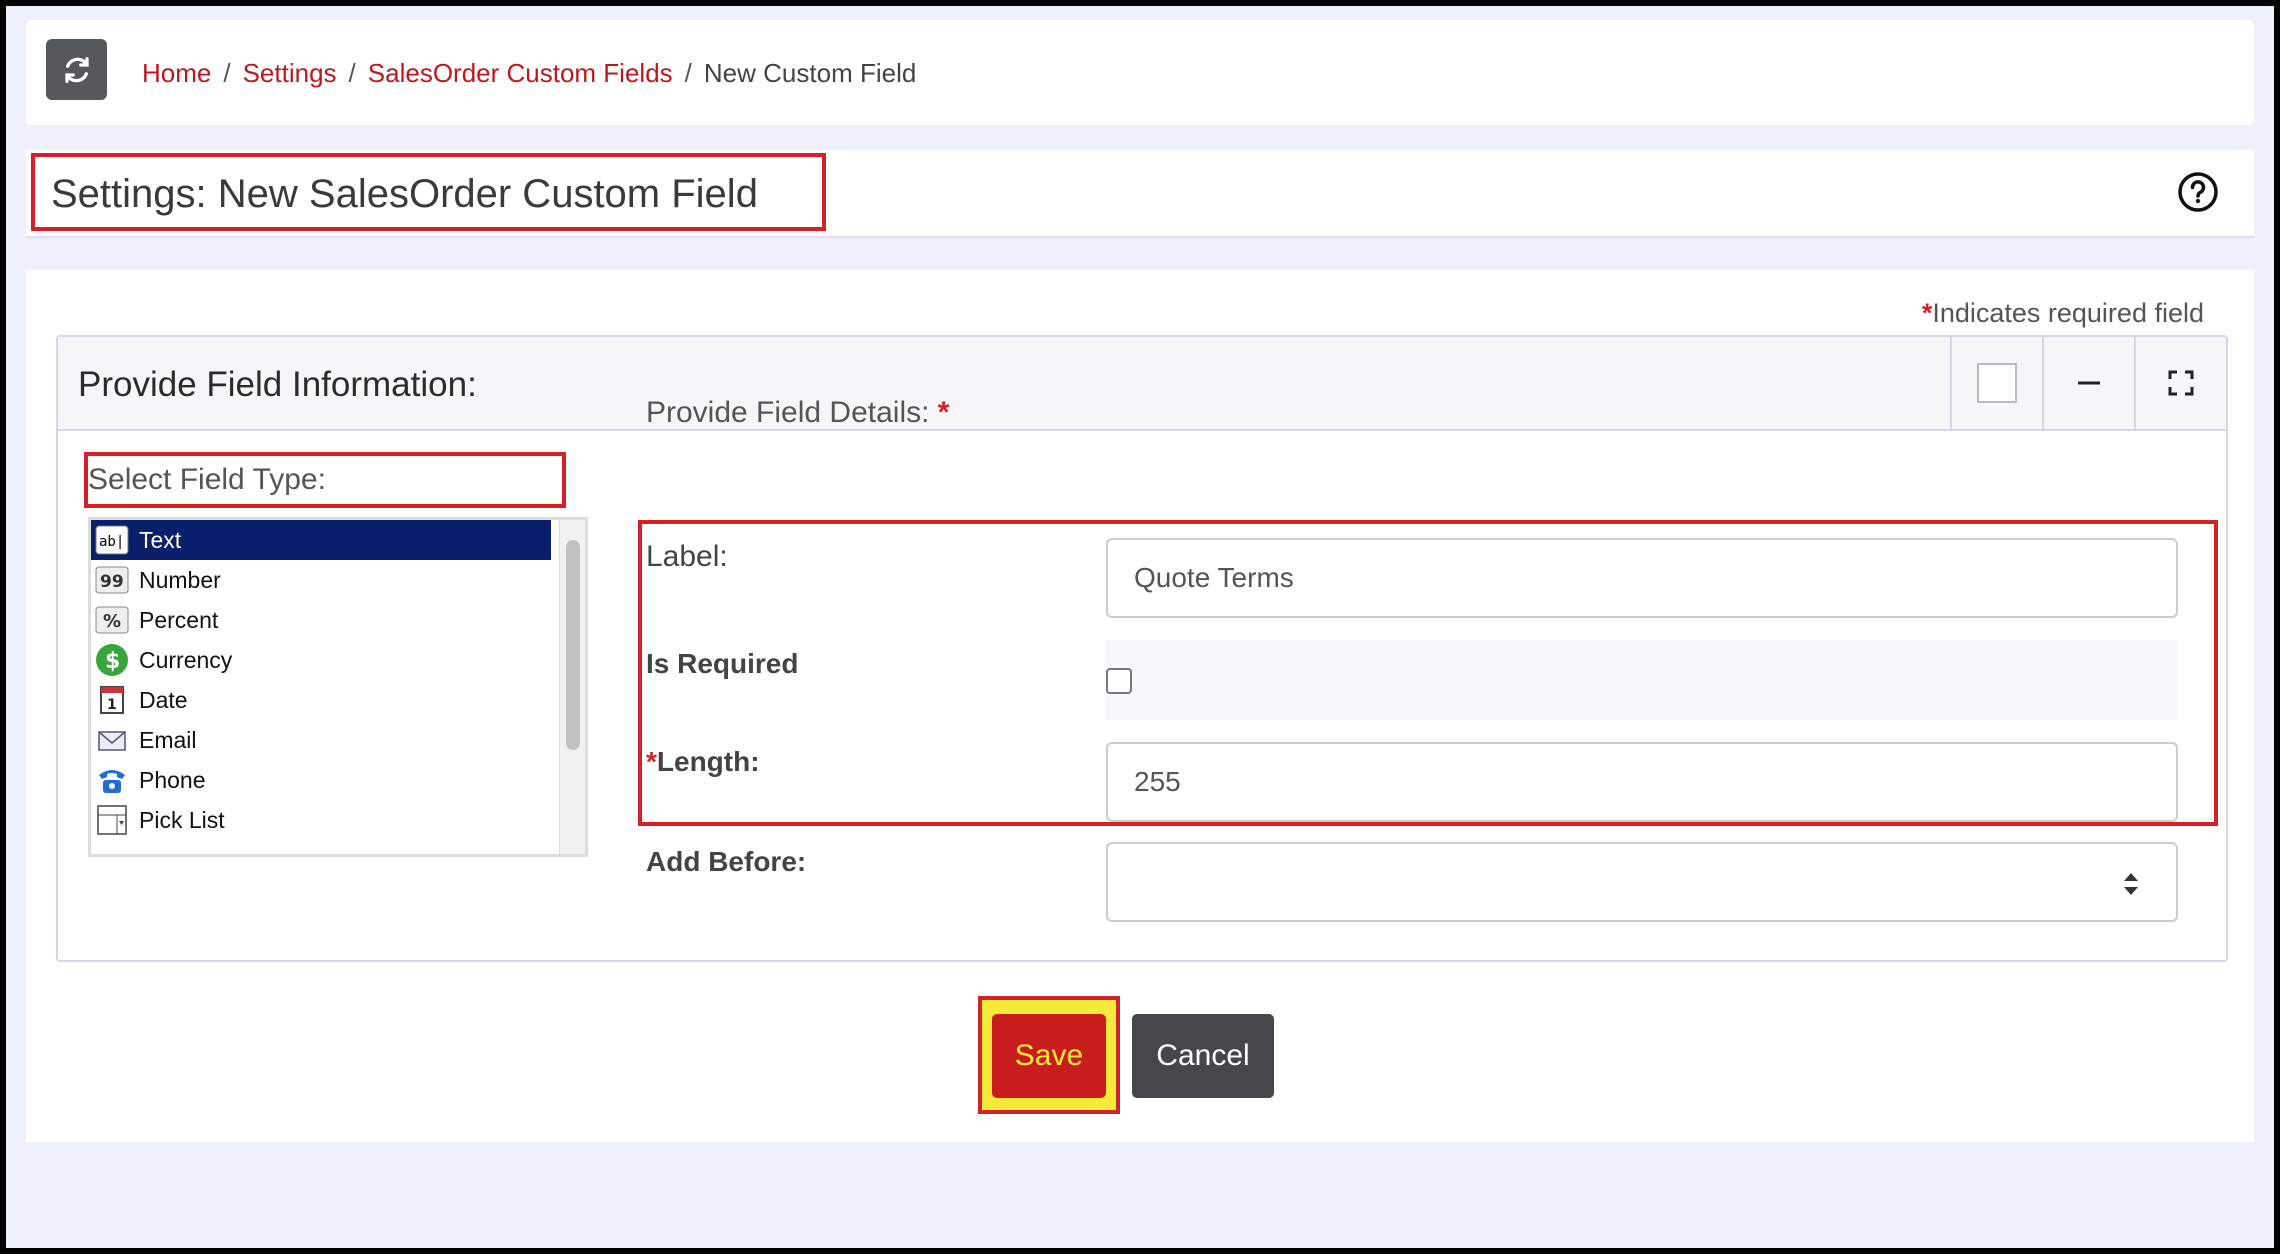  Describe the element at coordinates (338, 580) in the screenshot. I see `list-item-number: 99 Number` at that location.